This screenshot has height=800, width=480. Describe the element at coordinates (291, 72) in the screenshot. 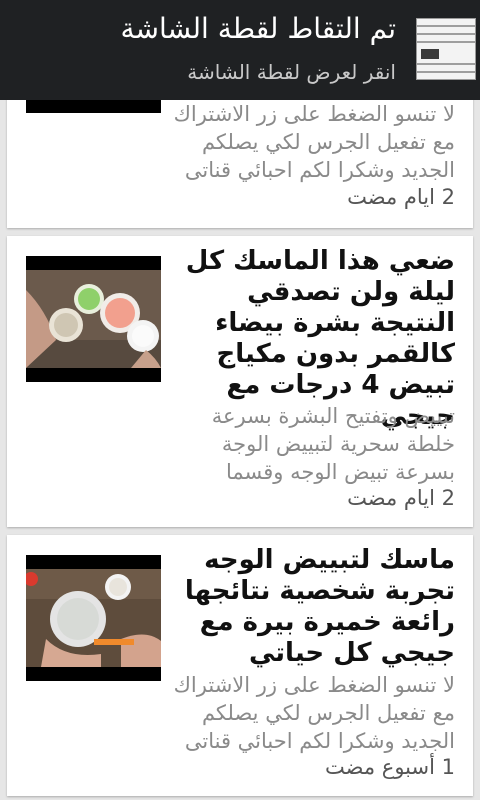

I see `notification-subtitle: انقر لعرض لقطة الشاشة` at that location.